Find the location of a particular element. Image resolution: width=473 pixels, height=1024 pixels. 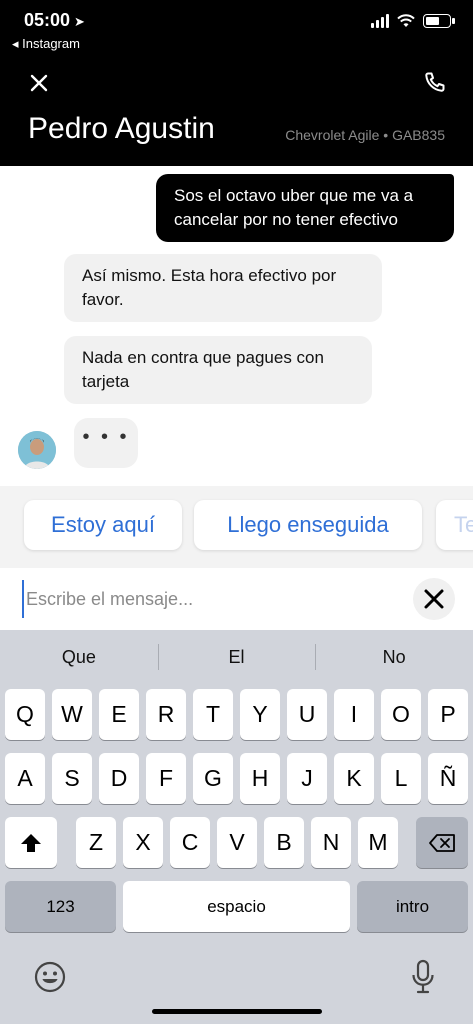

status-time: 05:00 ➤ is located at coordinates (54, 20).